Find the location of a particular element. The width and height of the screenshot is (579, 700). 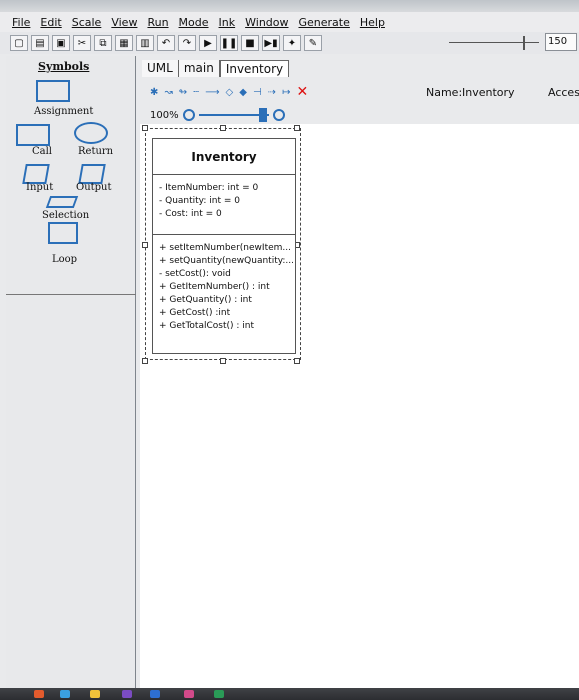

assignment-symbol-icon is located at coordinates (53, 91).